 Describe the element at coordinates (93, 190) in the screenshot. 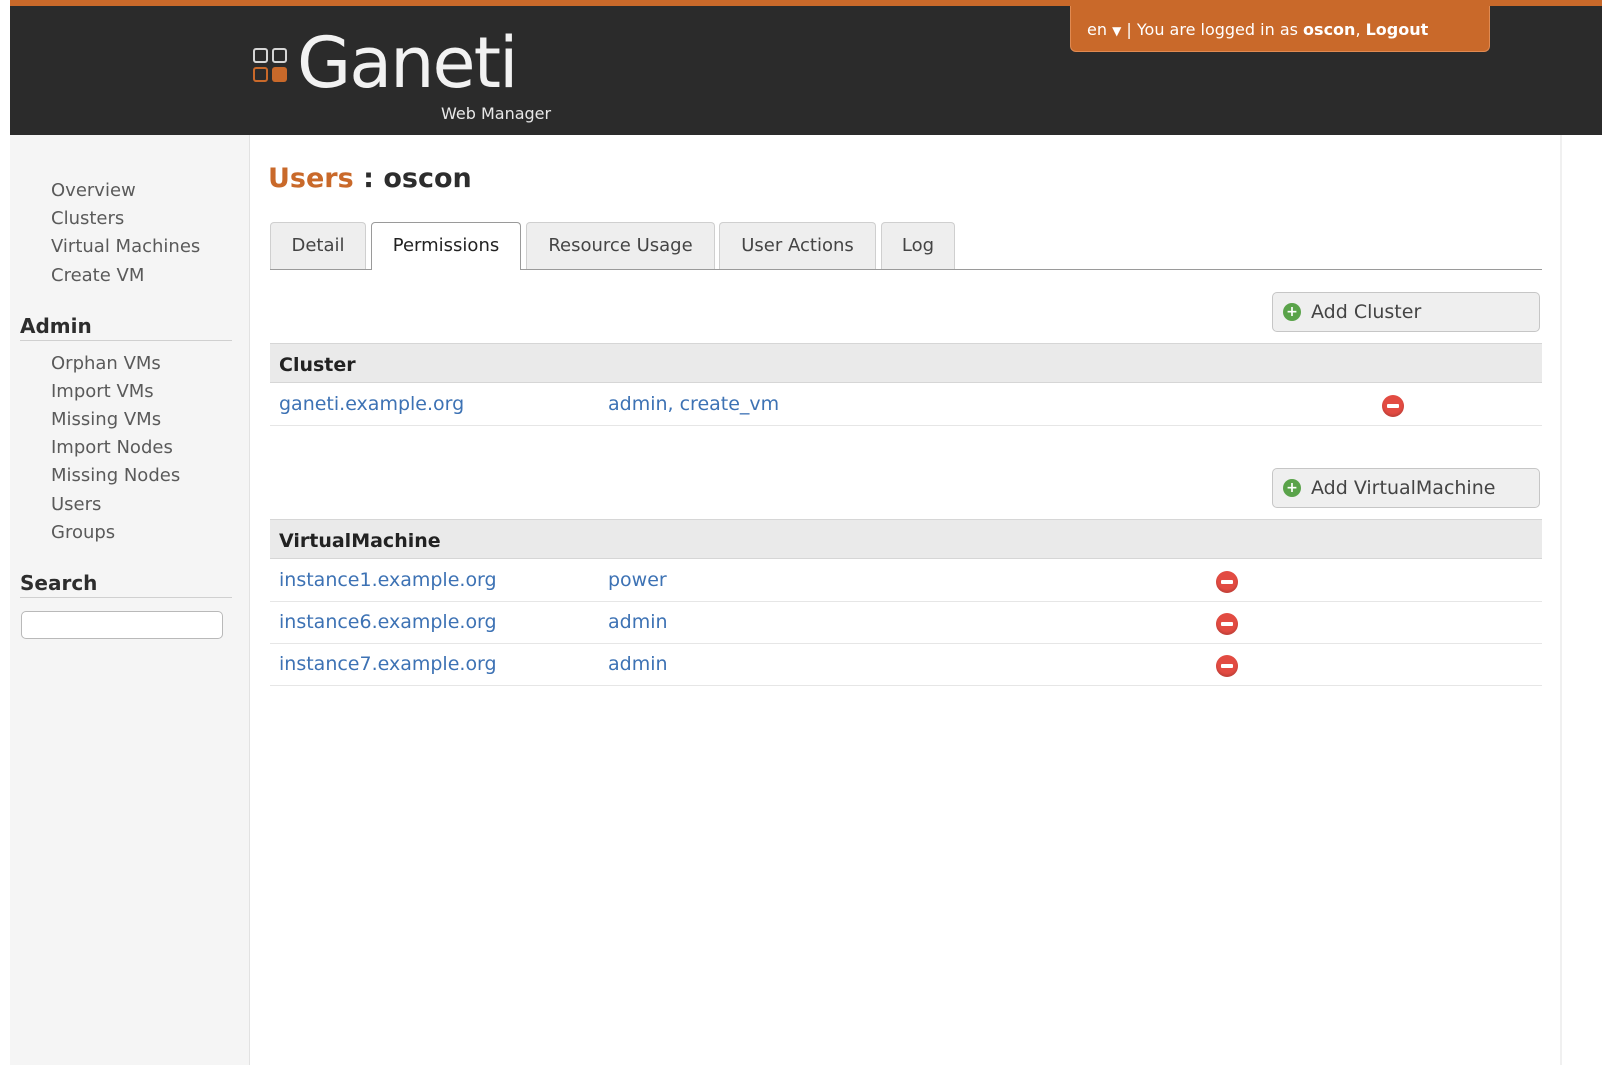

I see `nav-overview: Overview` at that location.